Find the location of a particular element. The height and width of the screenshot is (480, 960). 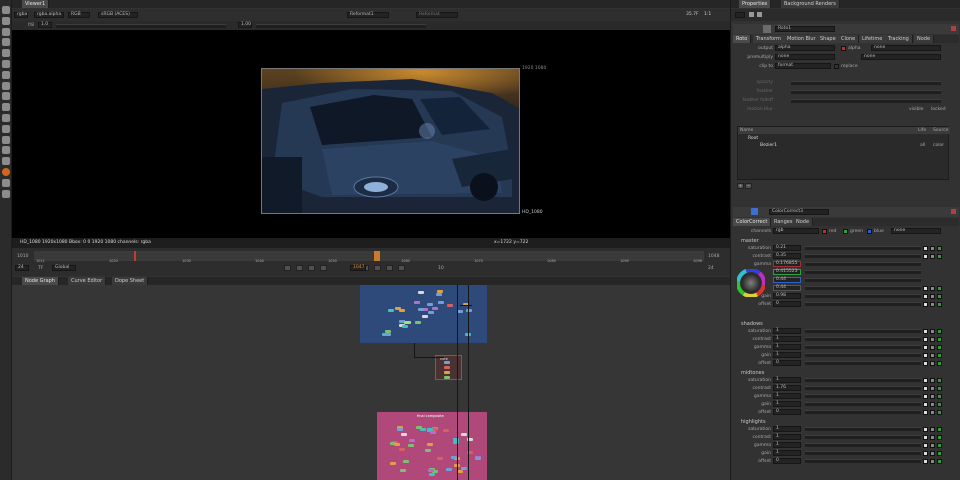

master-offset-field: 0 is located at coordinates (787, 304).